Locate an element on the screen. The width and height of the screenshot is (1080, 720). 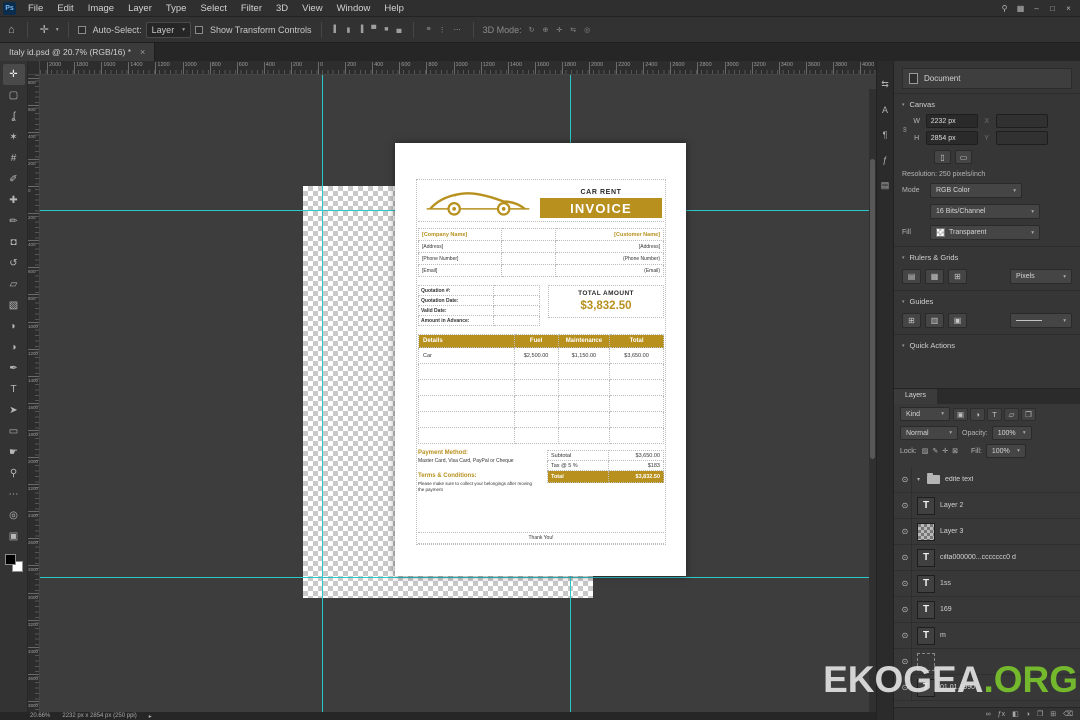
maximize-button: □ is located at coordinates (1052, 8).